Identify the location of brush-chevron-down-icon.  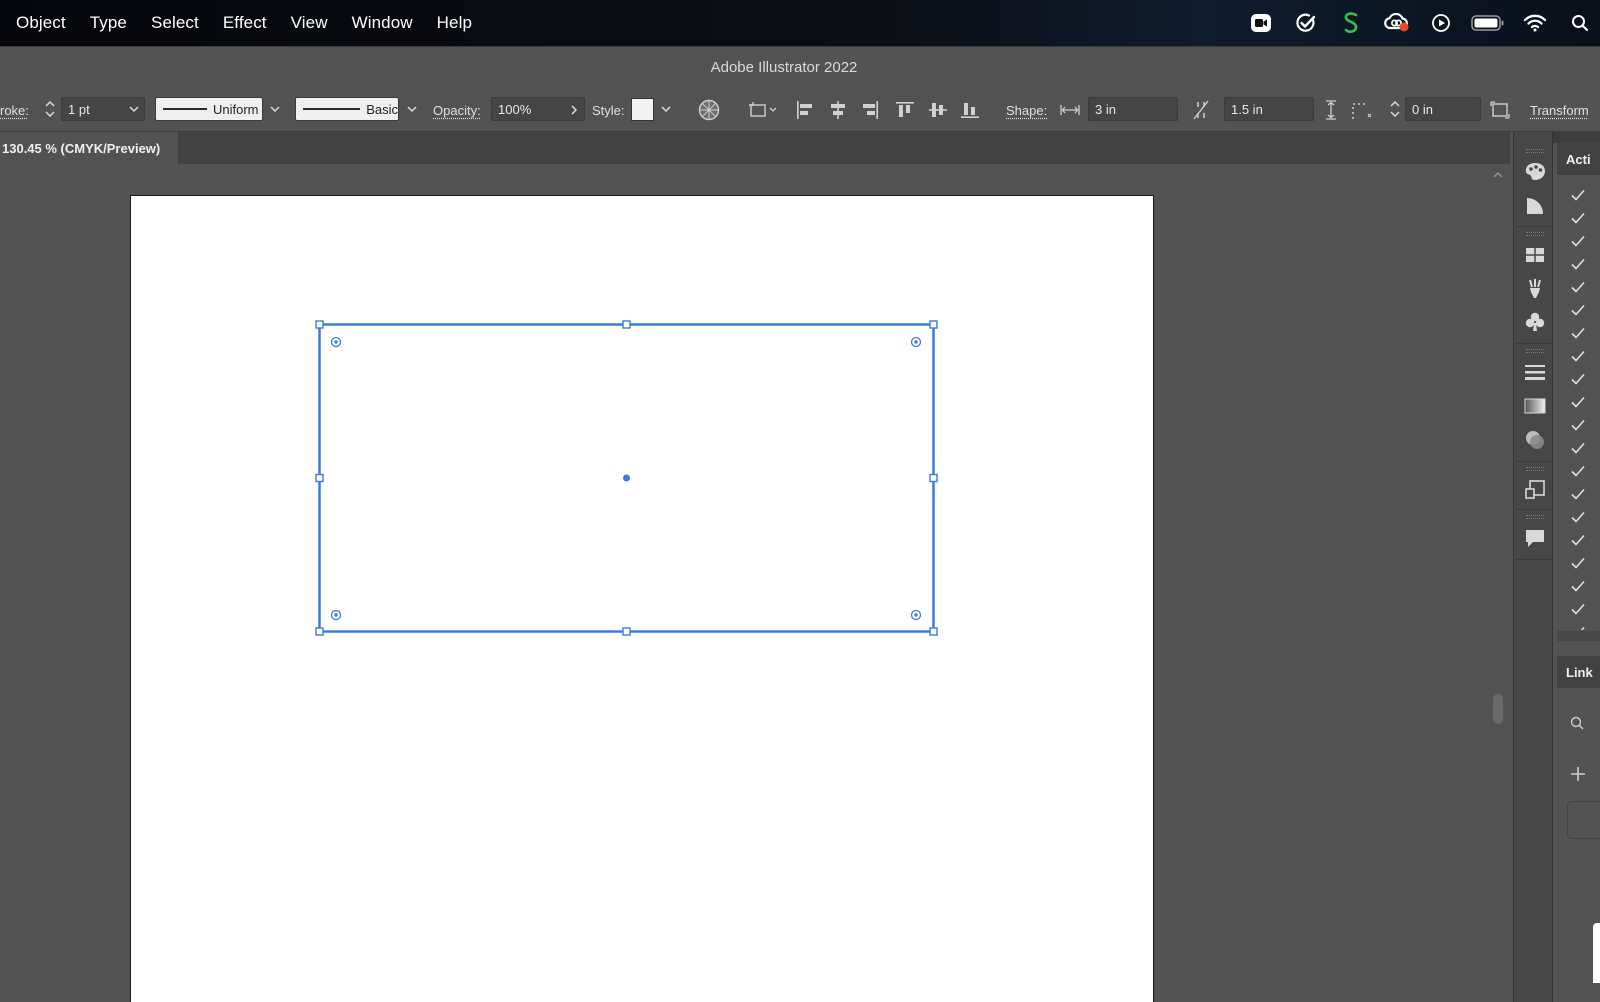
(412, 109).